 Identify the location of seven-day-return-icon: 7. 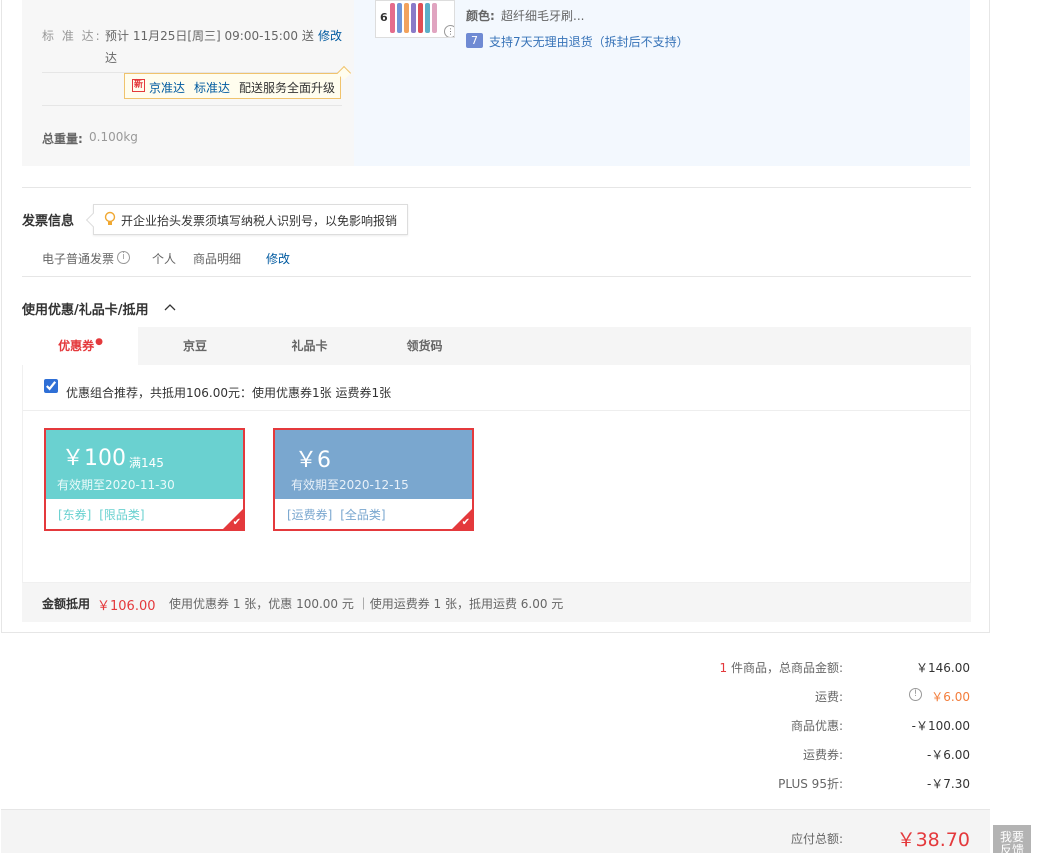
(474, 40).